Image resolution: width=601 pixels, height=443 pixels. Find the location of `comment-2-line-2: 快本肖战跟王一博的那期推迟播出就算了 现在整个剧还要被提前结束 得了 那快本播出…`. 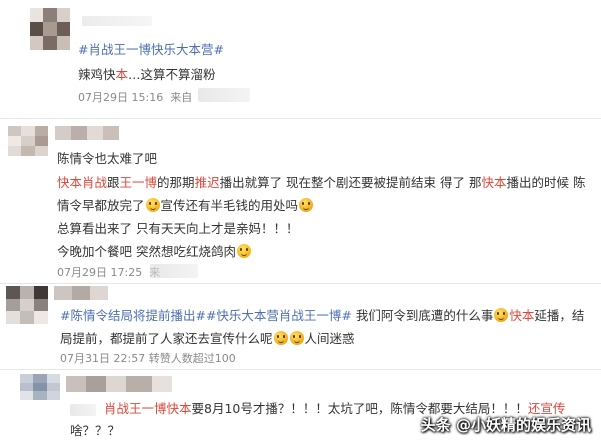

comment-2-line-2: 快本肖战跟王一博的那期推迟播出就算了 现在整个剧还要被提前结束 得了 那快本播出… is located at coordinates (321, 182).